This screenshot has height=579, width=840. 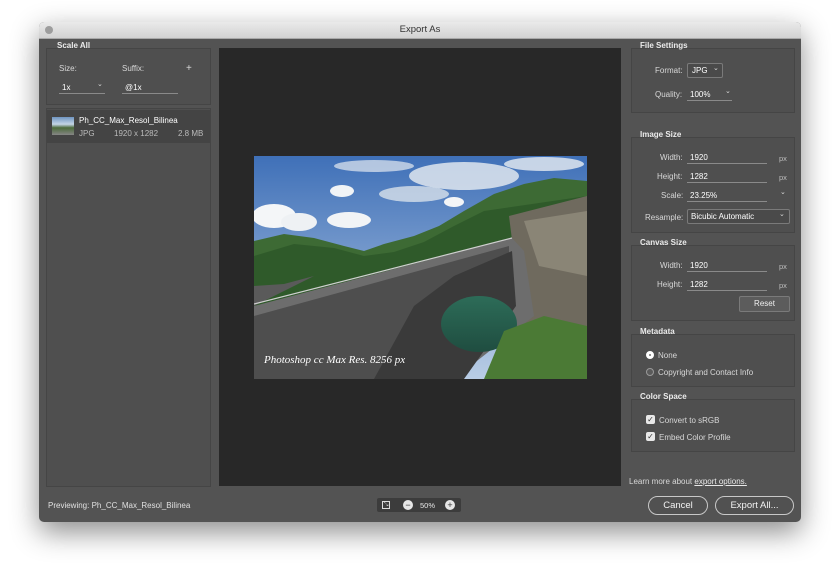 What do you see at coordinates (720, 481) in the screenshot?
I see `export-options-link: export options.` at bounding box center [720, 481].